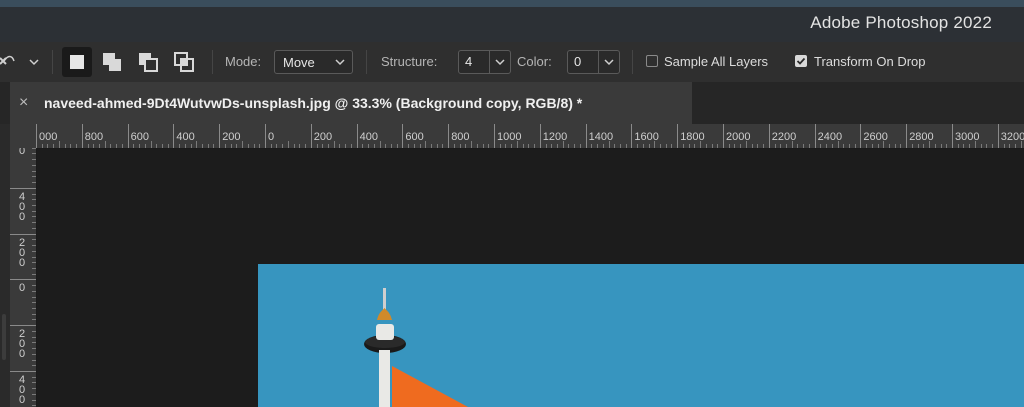 The height and width of the screenshot is (407, 1024). Describe the element at coordinates (231, 137) in the screenshot. I see `ruler-tick-label: 200` at that location.